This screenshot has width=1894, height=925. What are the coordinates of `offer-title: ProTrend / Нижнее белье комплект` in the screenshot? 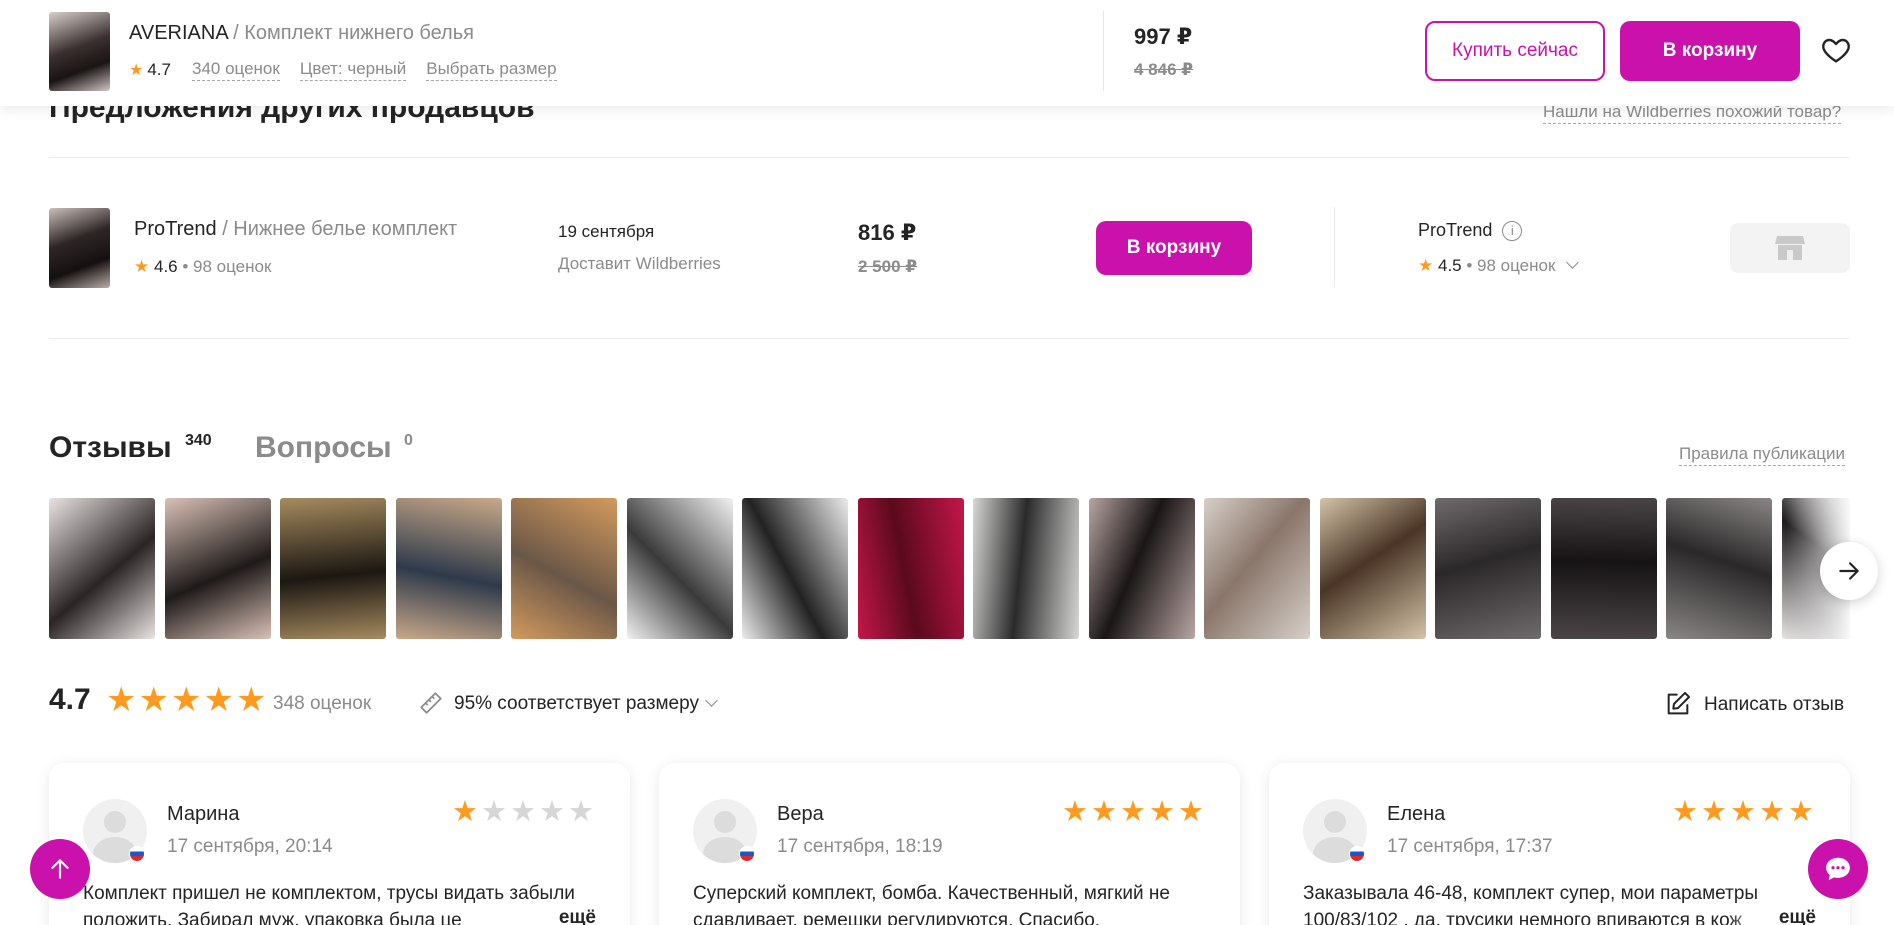 It's located at (295, 229).